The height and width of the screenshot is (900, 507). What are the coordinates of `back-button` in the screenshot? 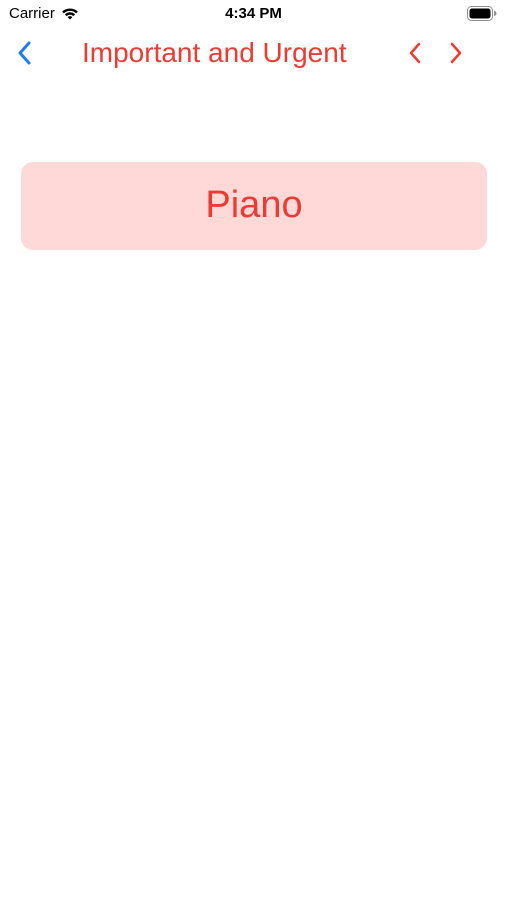 It's located at (25, 53).